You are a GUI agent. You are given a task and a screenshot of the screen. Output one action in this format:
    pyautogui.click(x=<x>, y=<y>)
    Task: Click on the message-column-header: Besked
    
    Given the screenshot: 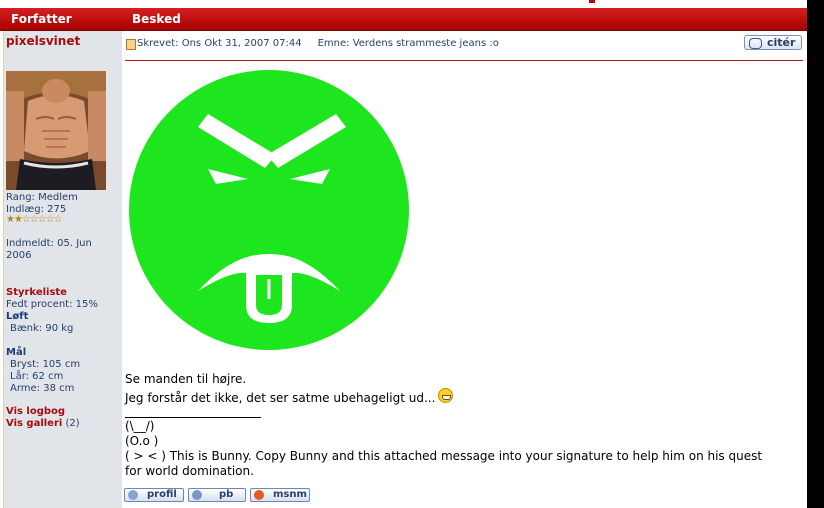 What is the action you would take?
    pyautogui.click(x=156, y=19)
    